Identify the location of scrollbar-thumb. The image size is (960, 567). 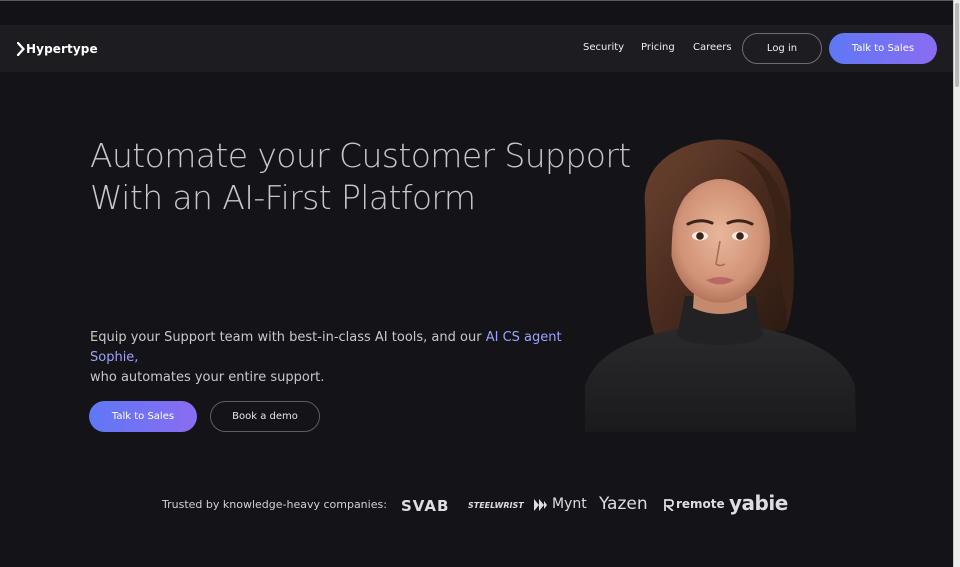
(957, 45).